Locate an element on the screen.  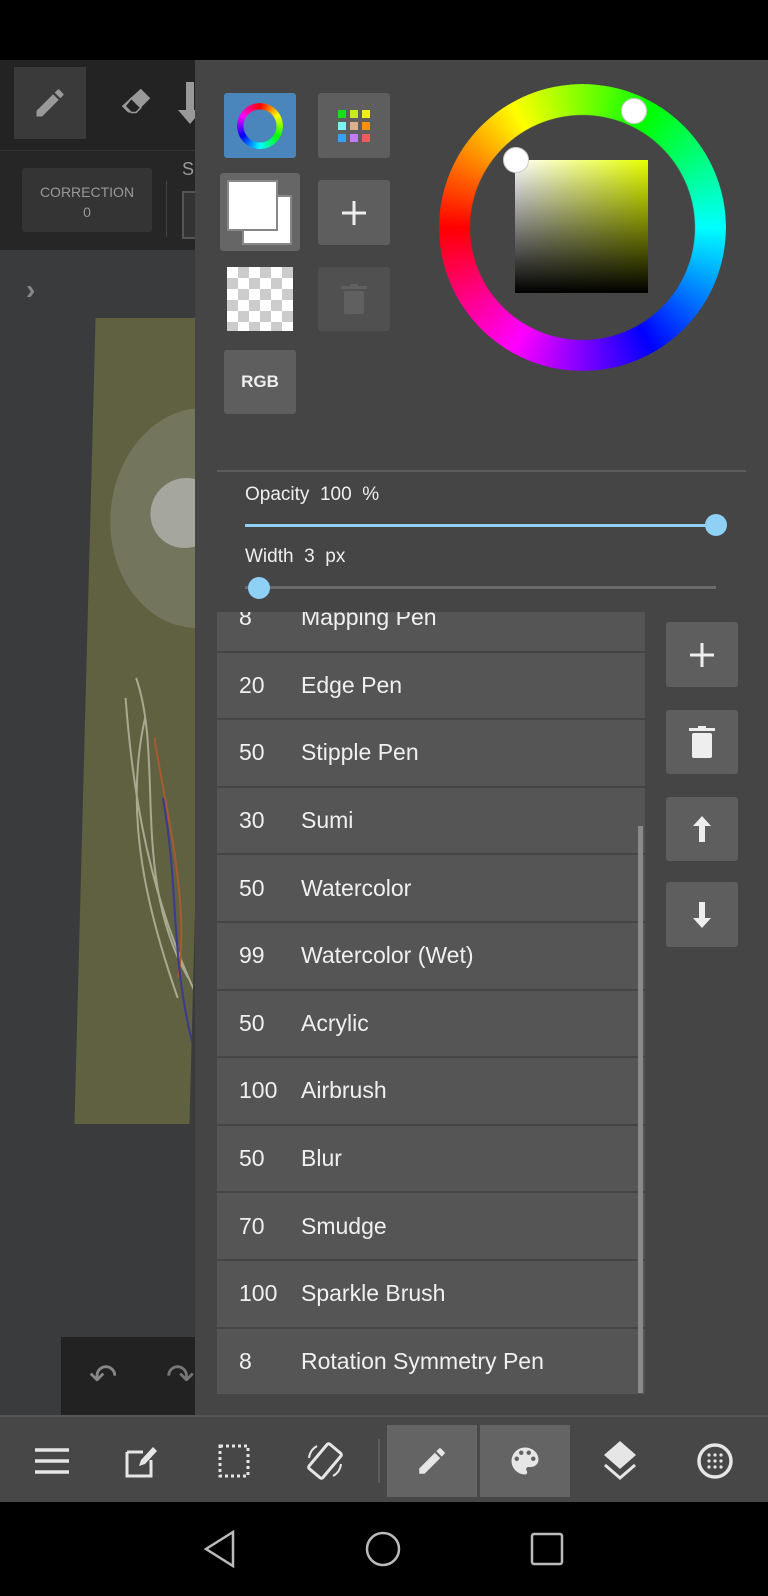
color-panel-tab is located at coordinates (525, 1461).